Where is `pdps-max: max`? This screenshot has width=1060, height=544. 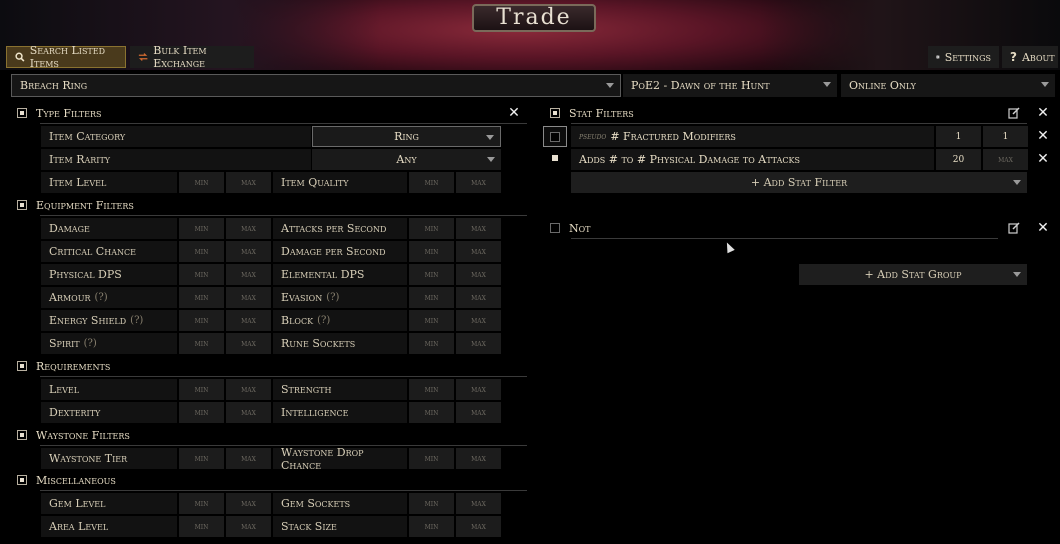 pdps-max: max is located at coordinates (248, 274).